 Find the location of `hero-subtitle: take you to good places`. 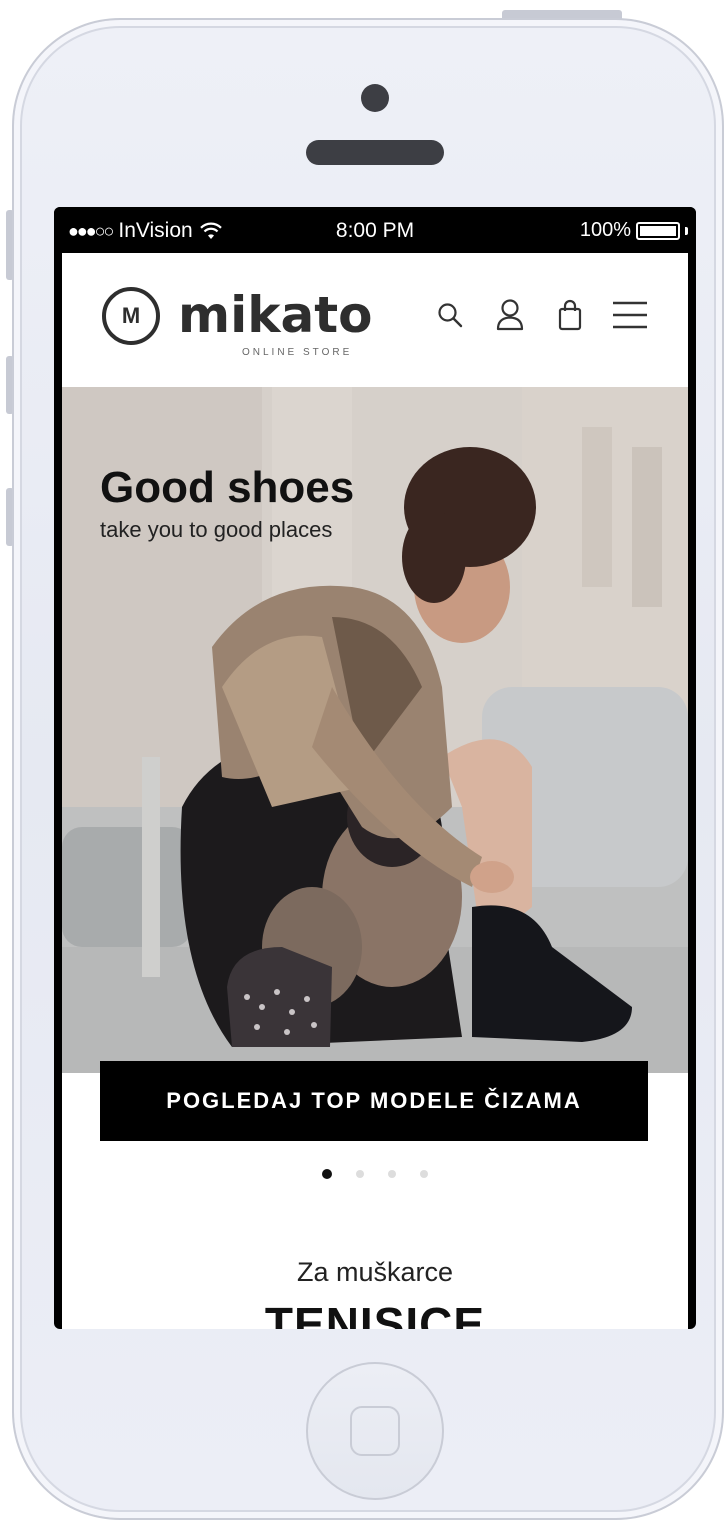

hero-subtitle: take you to good places is located at coordinates (216, 529).